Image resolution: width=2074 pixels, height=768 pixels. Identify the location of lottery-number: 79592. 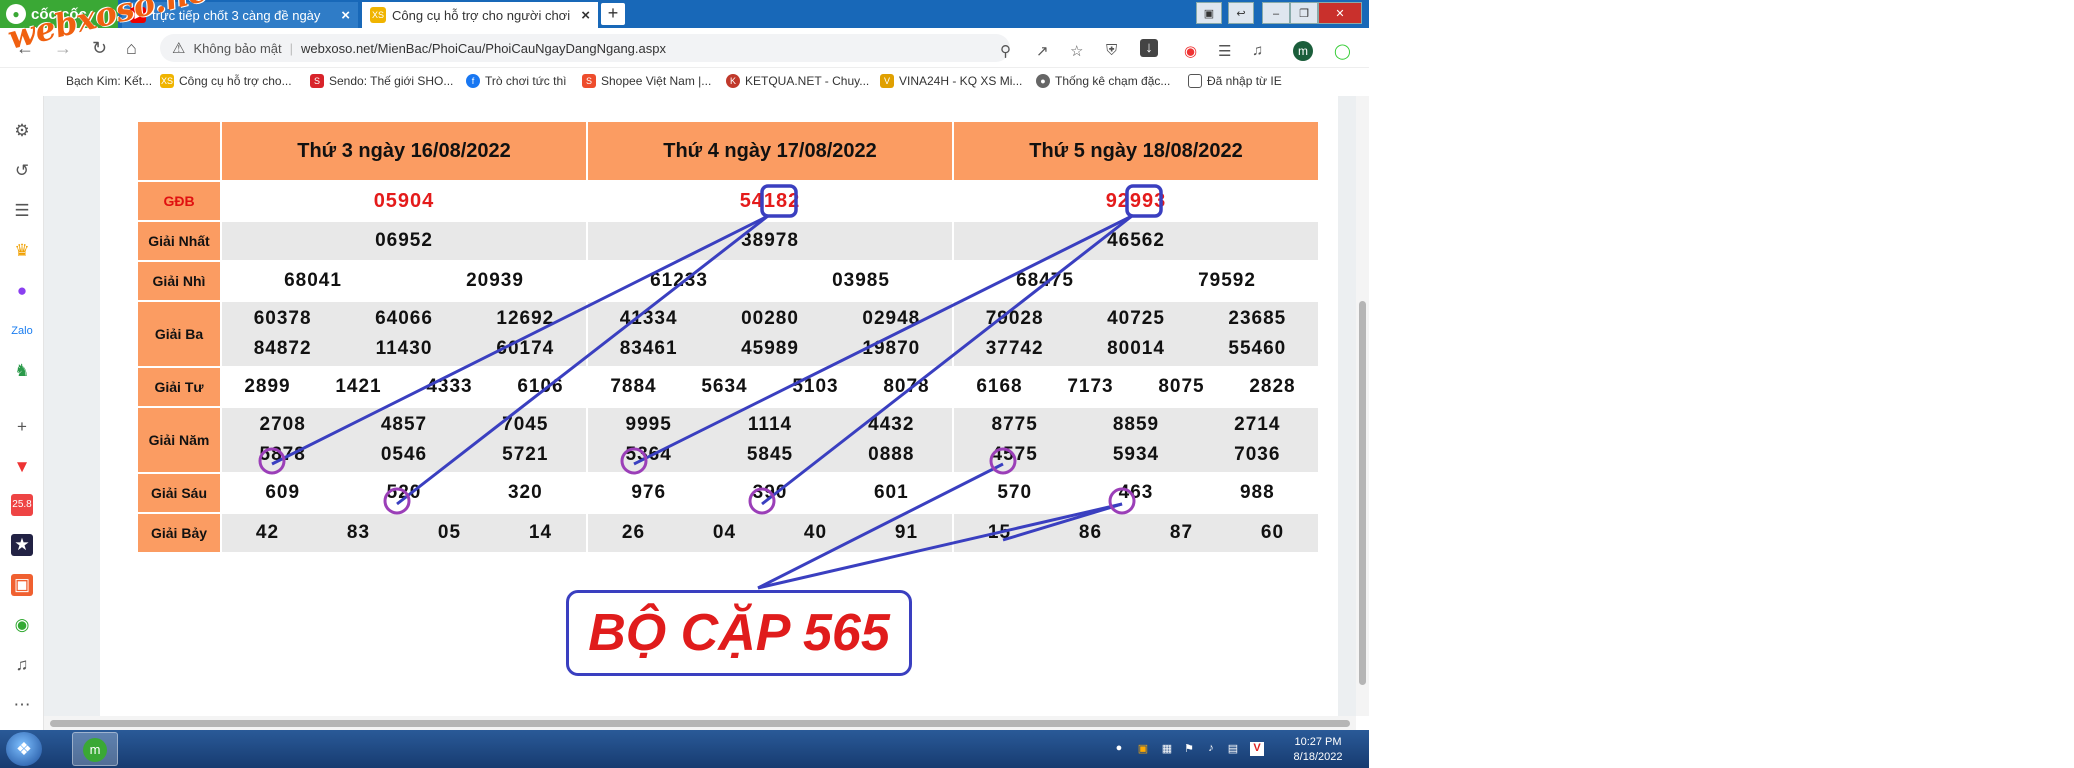
(1227, 280).